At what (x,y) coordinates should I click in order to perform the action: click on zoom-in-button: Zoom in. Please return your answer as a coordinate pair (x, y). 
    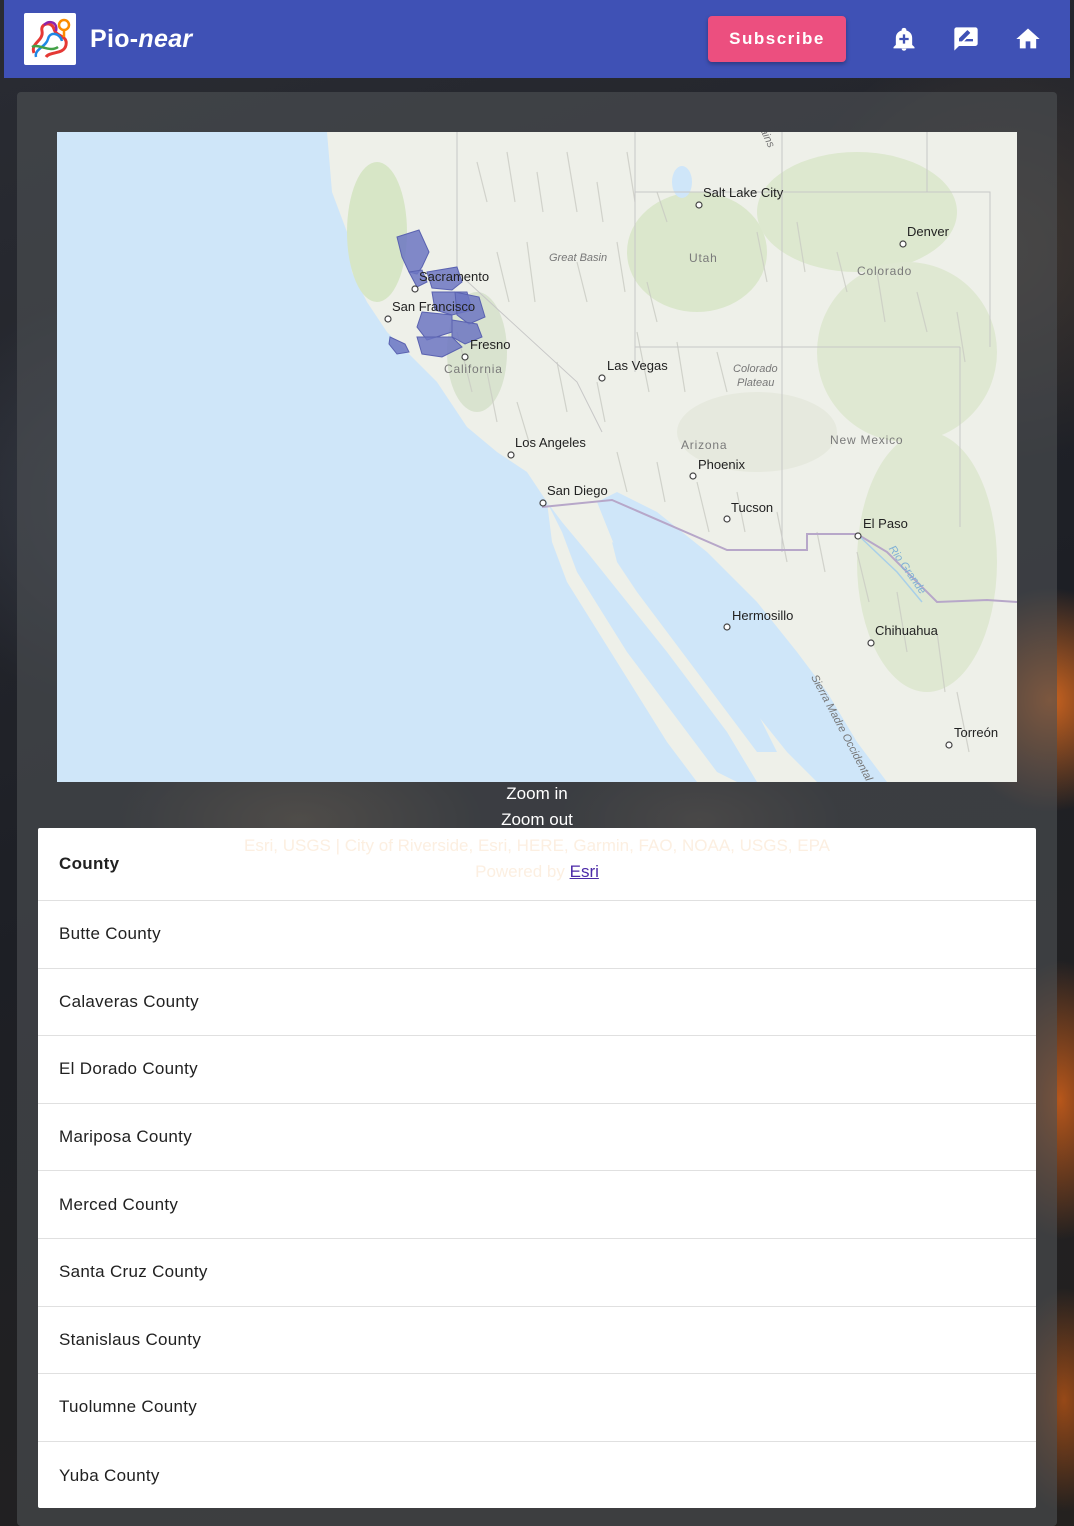
    Looking at the image, I should click on (537, 794).